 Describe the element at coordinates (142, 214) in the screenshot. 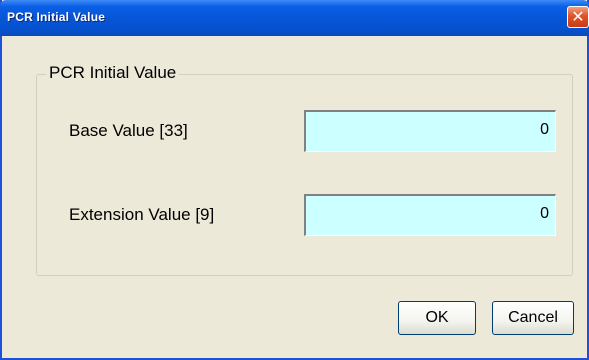

I see `extension-value-label: Extension Value [9]` at that location.